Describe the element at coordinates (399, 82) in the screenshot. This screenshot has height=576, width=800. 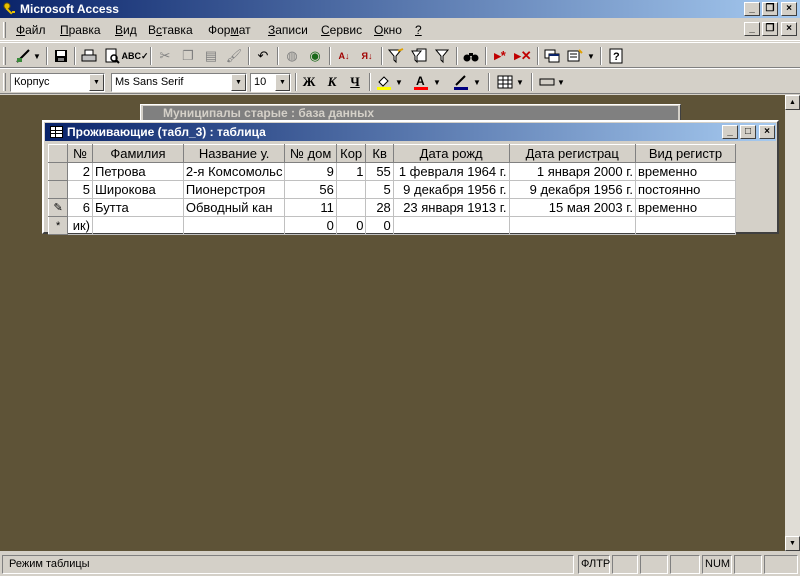
I see `fill-color-dropdown-arrow: ▼` at that location.